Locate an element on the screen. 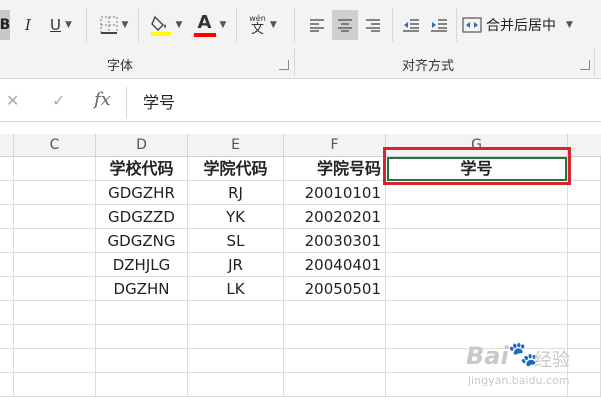  data-cell: YK is located at coordinates (236, 217).